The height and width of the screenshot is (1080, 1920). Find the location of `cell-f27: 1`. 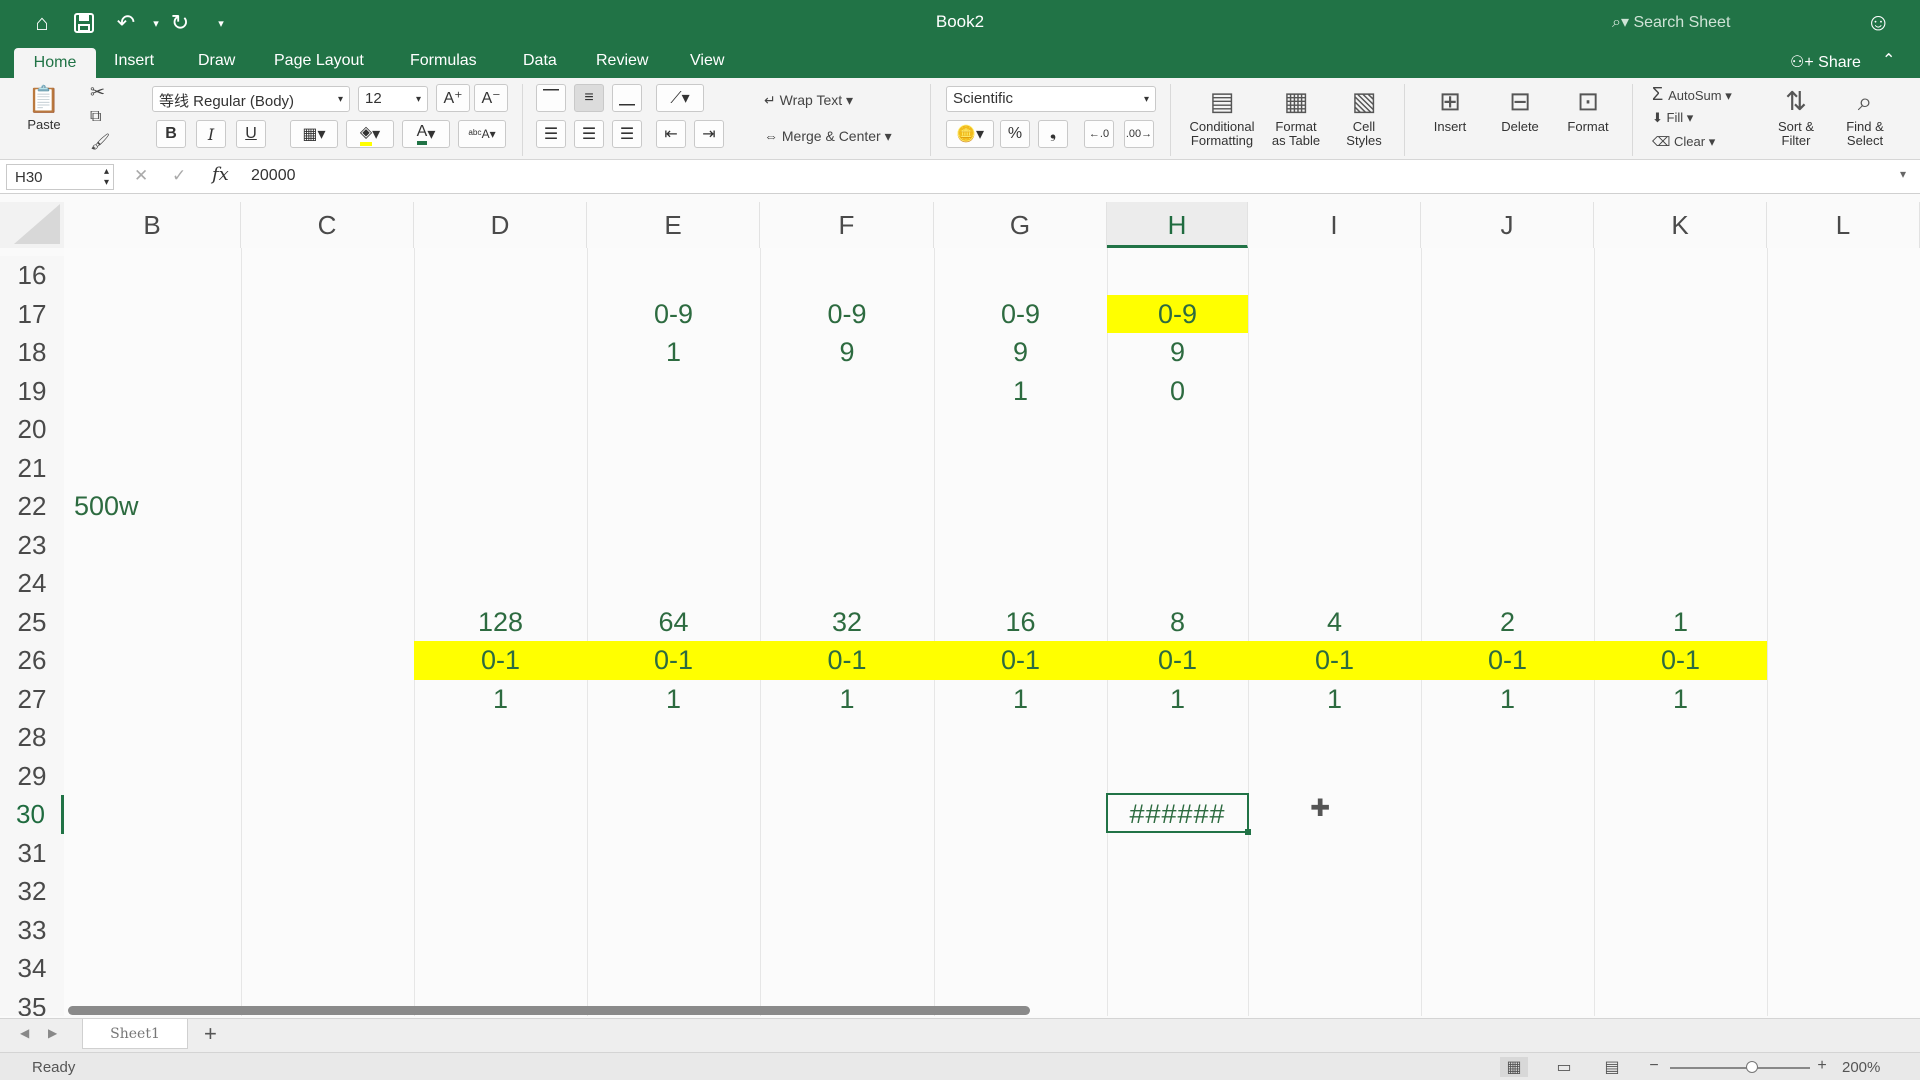

cell-f27: 1 is located at coordinates (847, 699).